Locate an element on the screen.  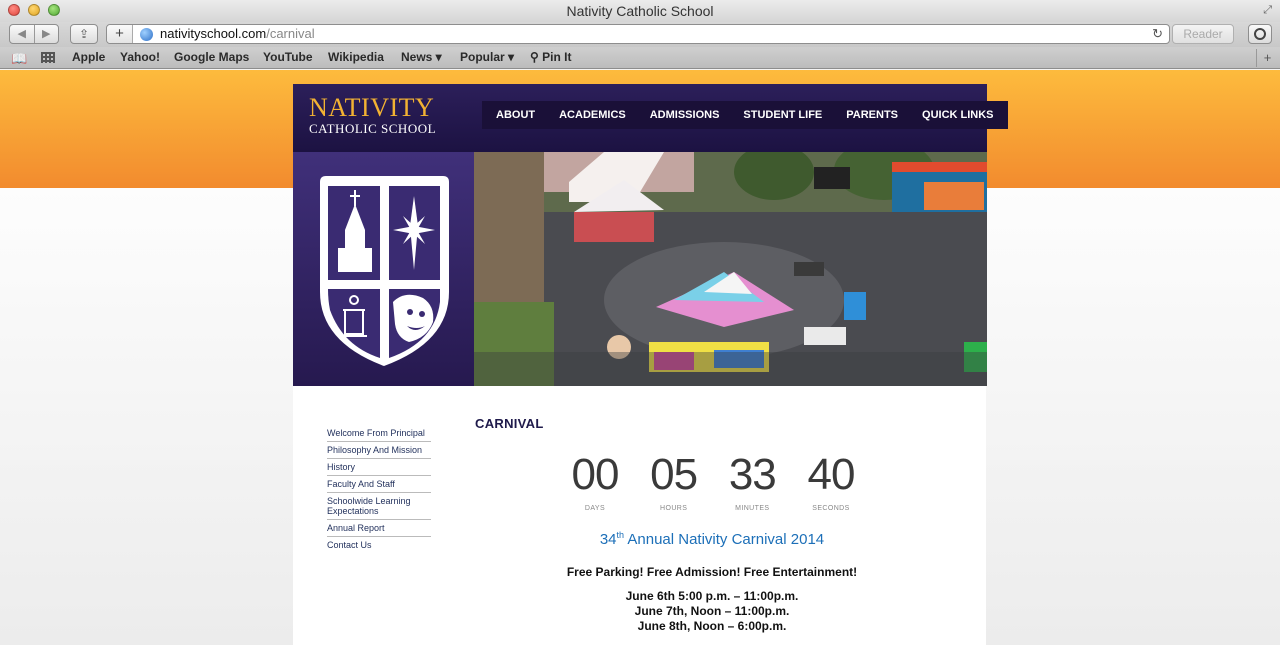
event-date-3: June 8th, Noon – 6:00p.m. is located at coordinates (712, 626).